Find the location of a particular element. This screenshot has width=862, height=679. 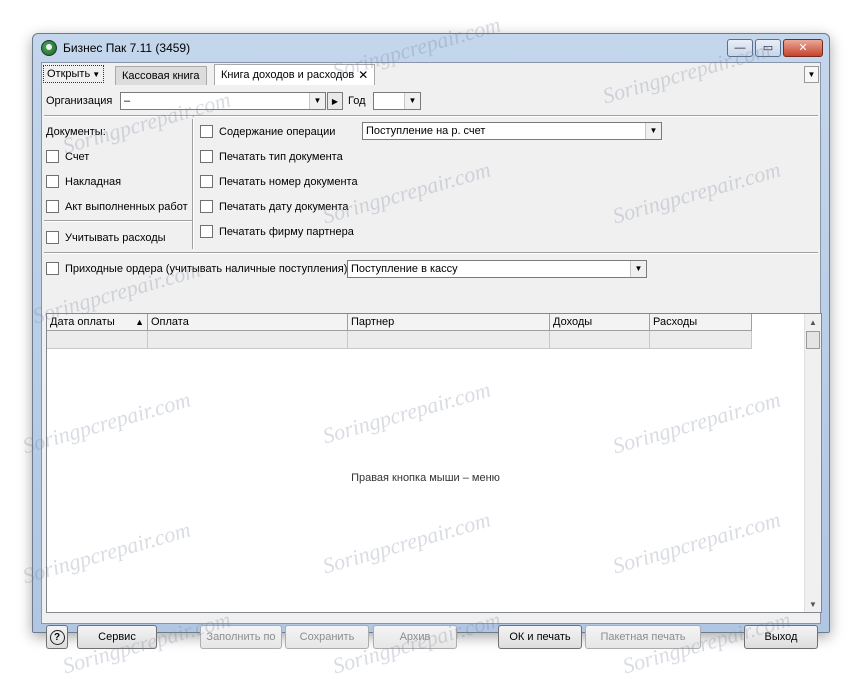

exit-button: Выход is located at coordinates (781, 637).